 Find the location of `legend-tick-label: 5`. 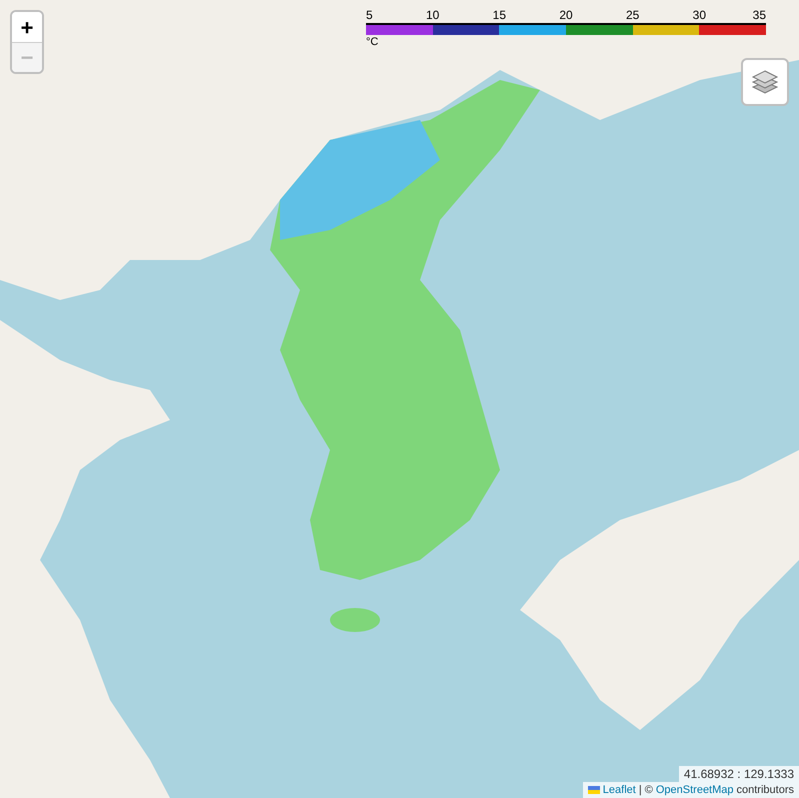

legend-tick-label: 5 is located at coordinates (369, 15).